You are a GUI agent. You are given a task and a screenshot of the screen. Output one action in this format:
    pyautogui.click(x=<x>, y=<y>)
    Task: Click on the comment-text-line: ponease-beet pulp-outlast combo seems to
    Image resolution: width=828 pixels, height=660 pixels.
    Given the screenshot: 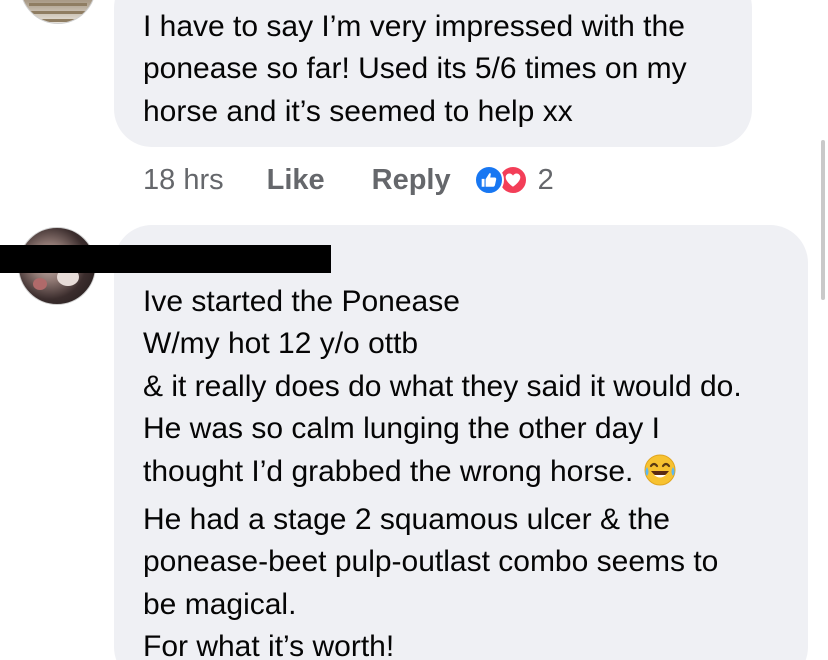 What is the action you would take?
    pyautogui.click(x=431, y=562)
    